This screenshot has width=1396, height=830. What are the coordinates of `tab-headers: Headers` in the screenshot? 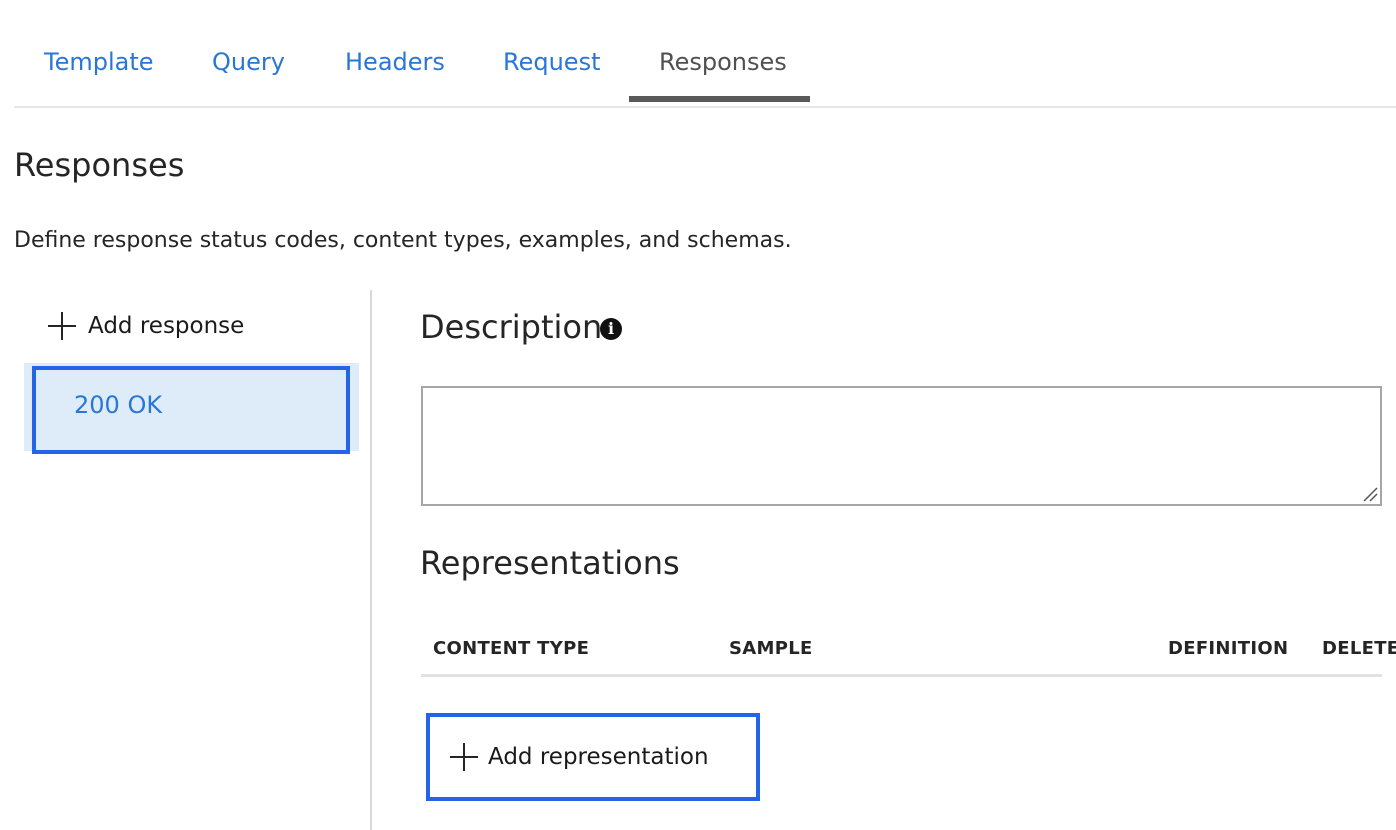 It's located at (395, 62).